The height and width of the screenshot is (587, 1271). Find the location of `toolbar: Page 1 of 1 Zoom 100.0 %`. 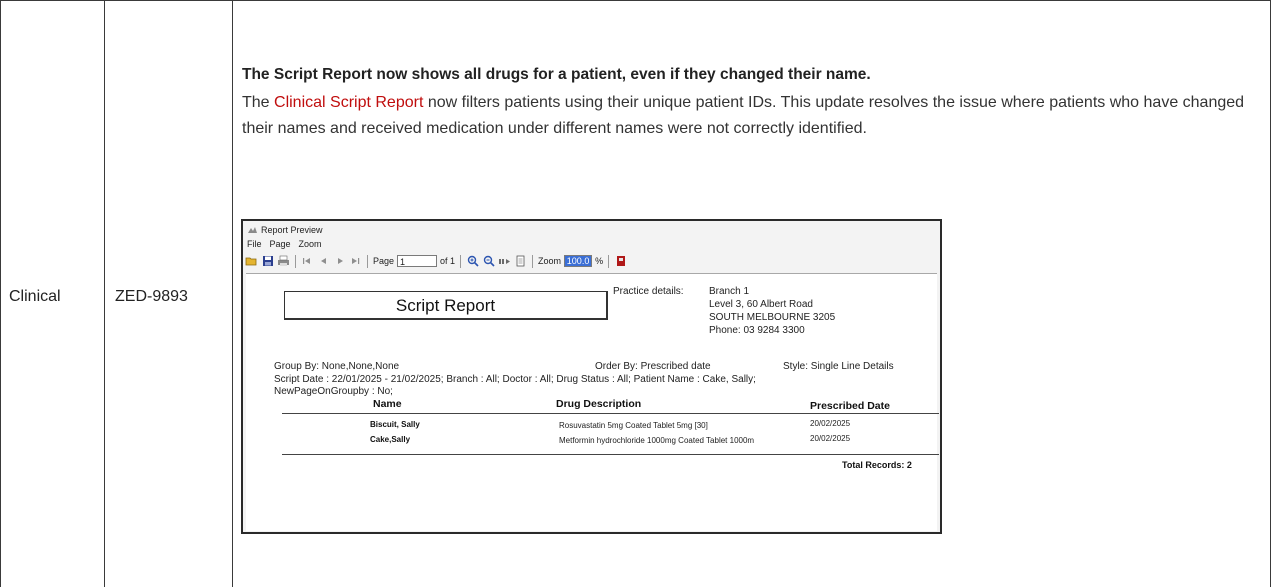

toolbar: Page 1 of 1 Zoom 100.0 % is located at coordinates (591, 261).